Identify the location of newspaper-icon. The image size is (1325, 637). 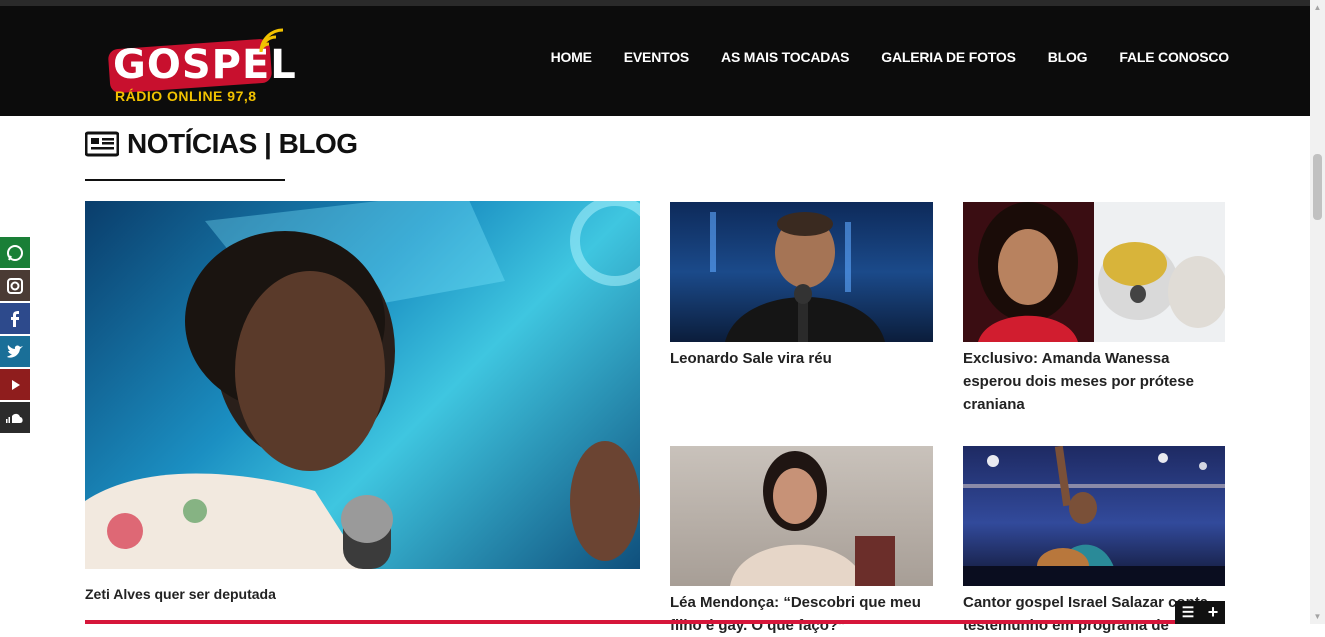
(102, 144).